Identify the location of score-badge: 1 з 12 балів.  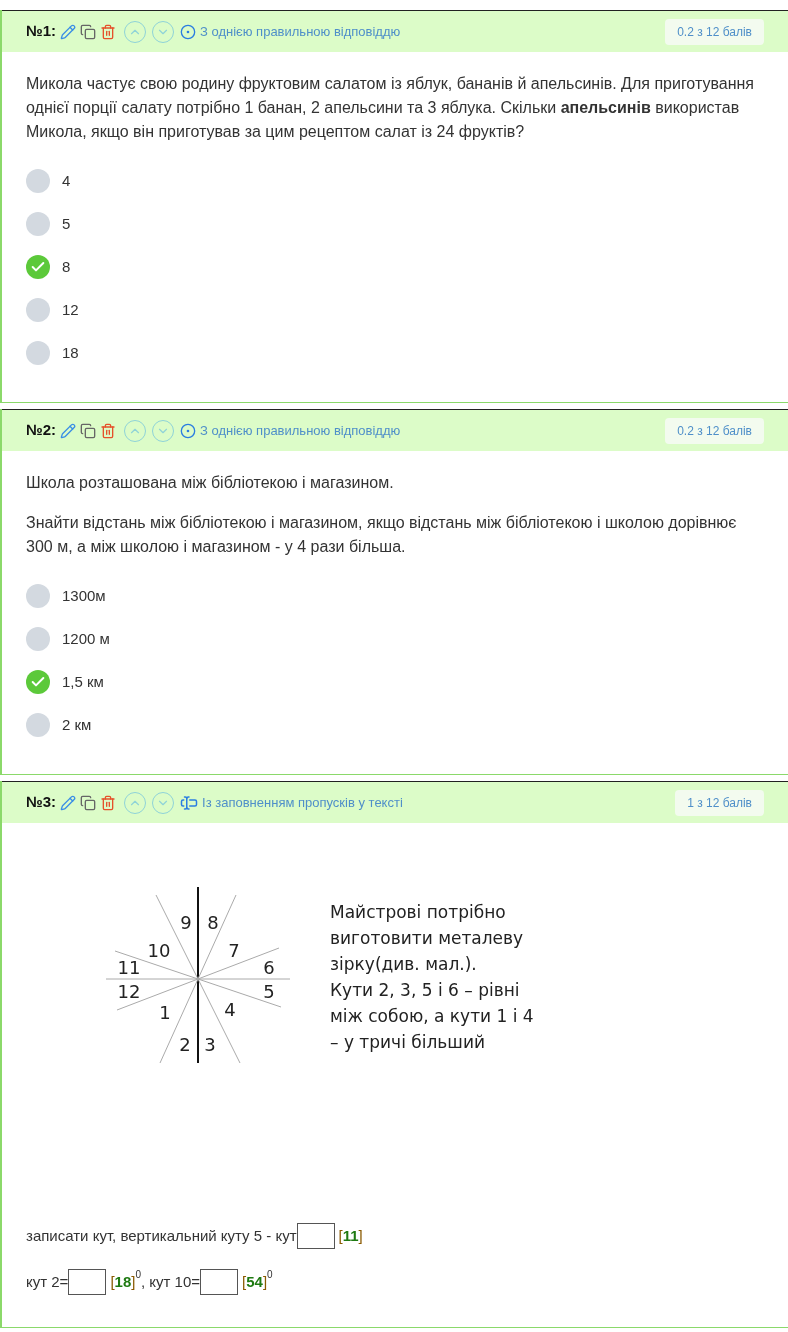
(719, 802).